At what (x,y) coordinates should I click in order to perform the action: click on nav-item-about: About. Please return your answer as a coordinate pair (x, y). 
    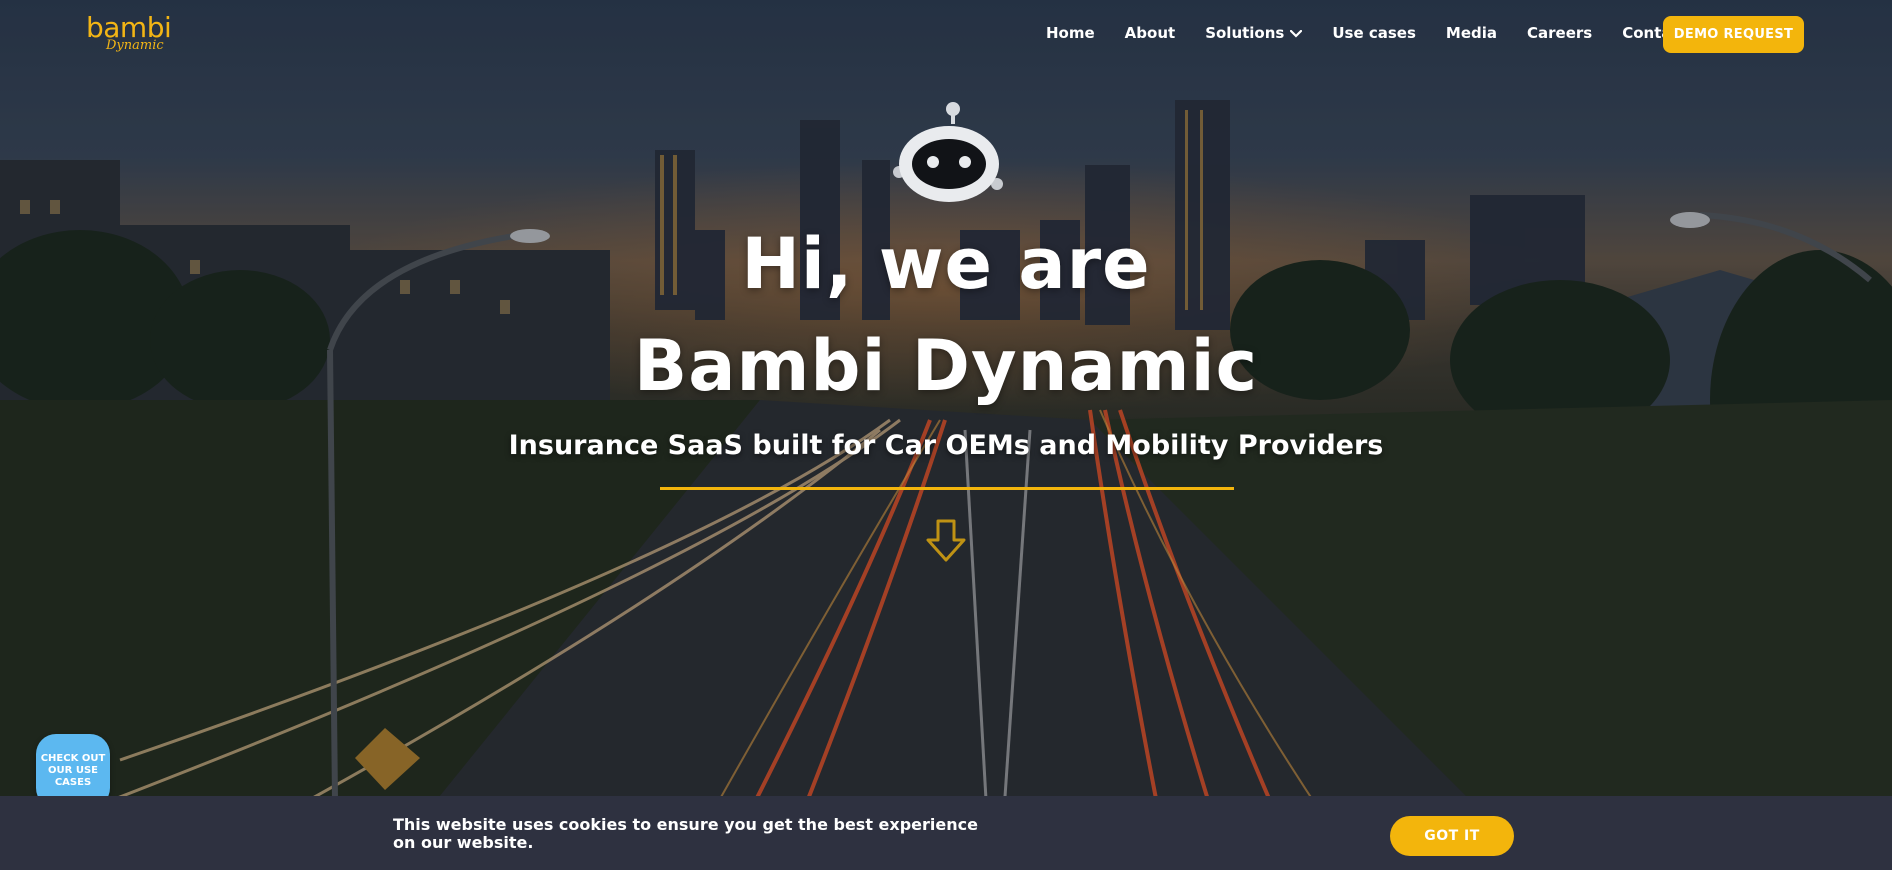
    Looking at the image, I should click on (1150, 33).